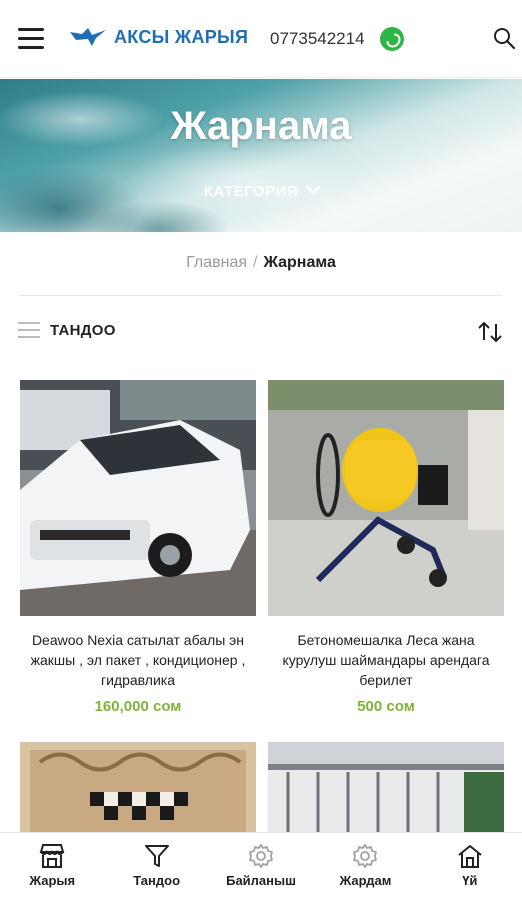 The image size is (522, 900). Describe the element at coordinates (470, 856) in the screenshot. I see `home-icon` at that location.